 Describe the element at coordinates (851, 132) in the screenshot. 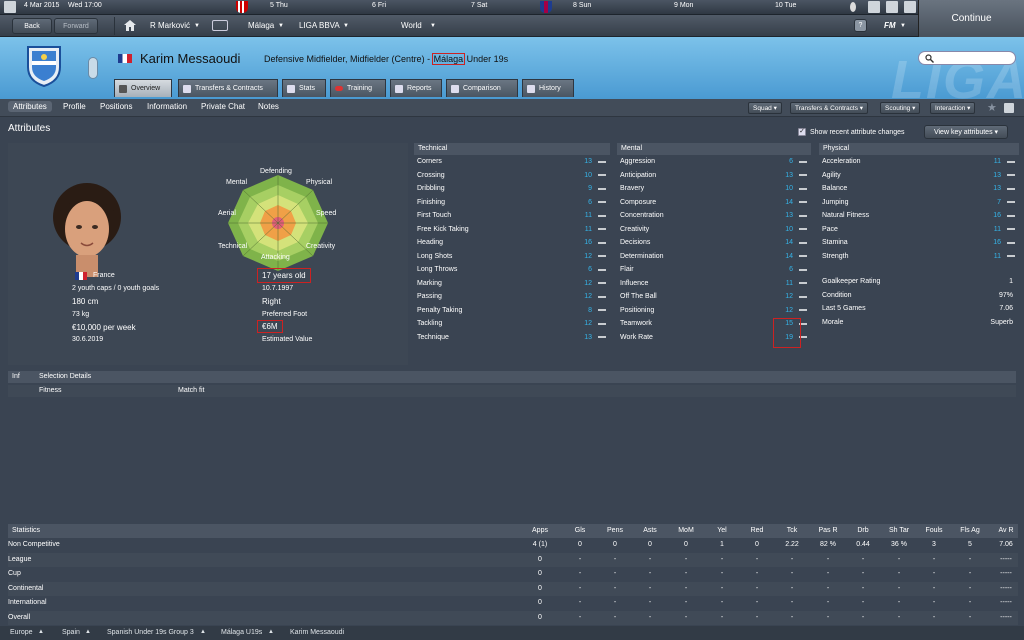

I see `show-recent-changes: ✓ Show recent attribute changes` at that location.